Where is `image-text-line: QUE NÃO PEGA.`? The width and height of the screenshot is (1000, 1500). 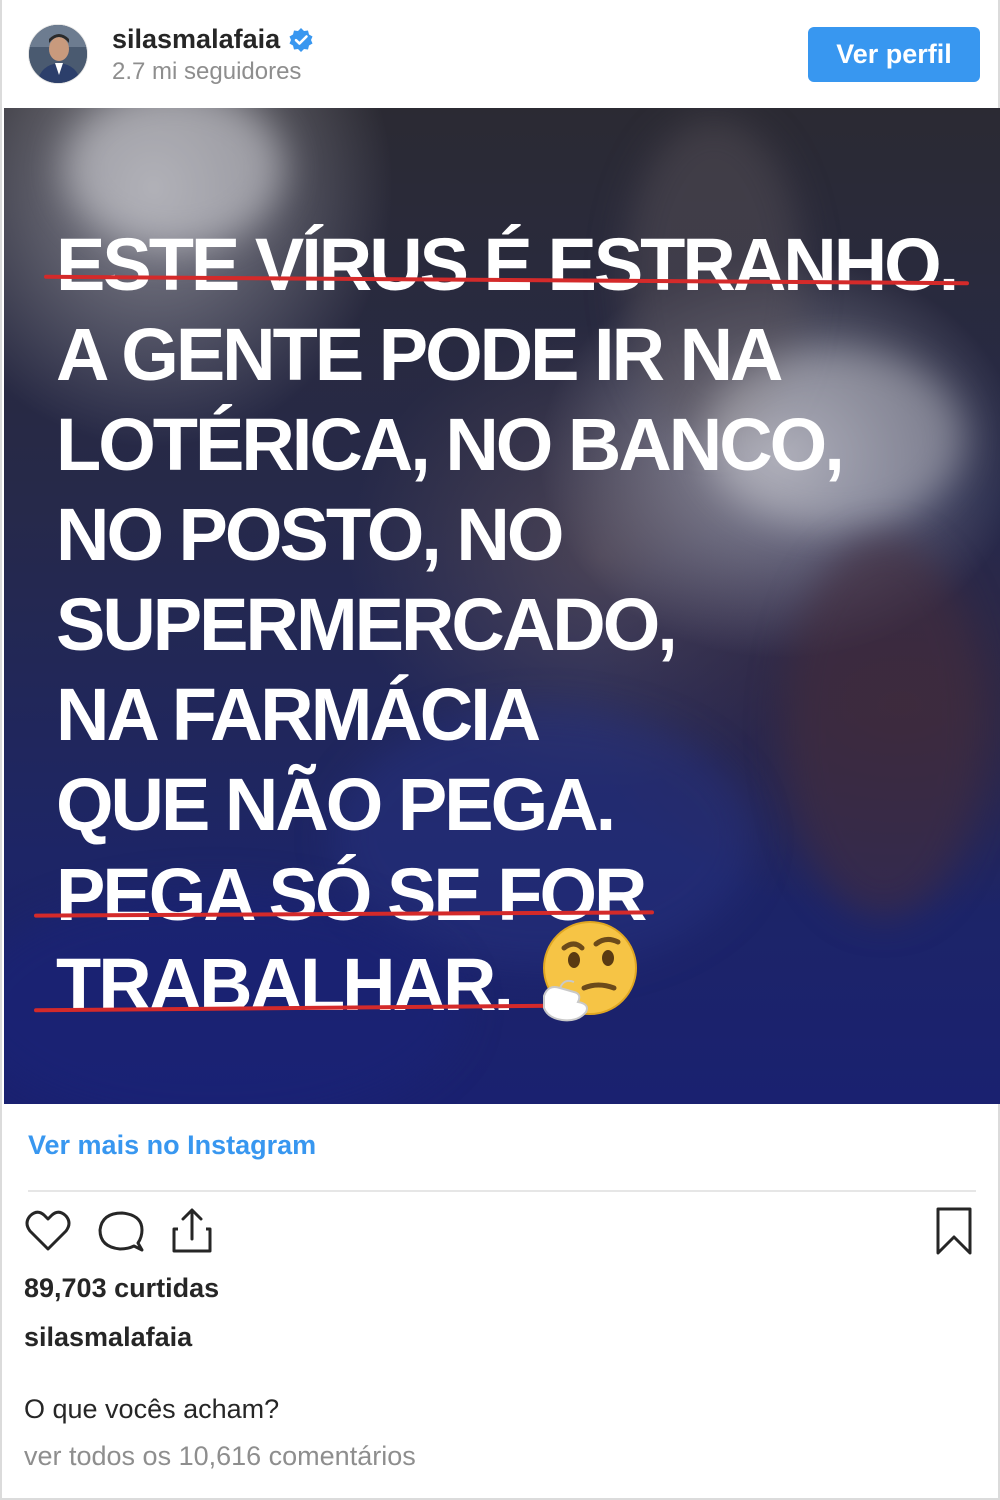
image-text-line: QUE NÃO PEGA. is located at coordinates (336, 804).